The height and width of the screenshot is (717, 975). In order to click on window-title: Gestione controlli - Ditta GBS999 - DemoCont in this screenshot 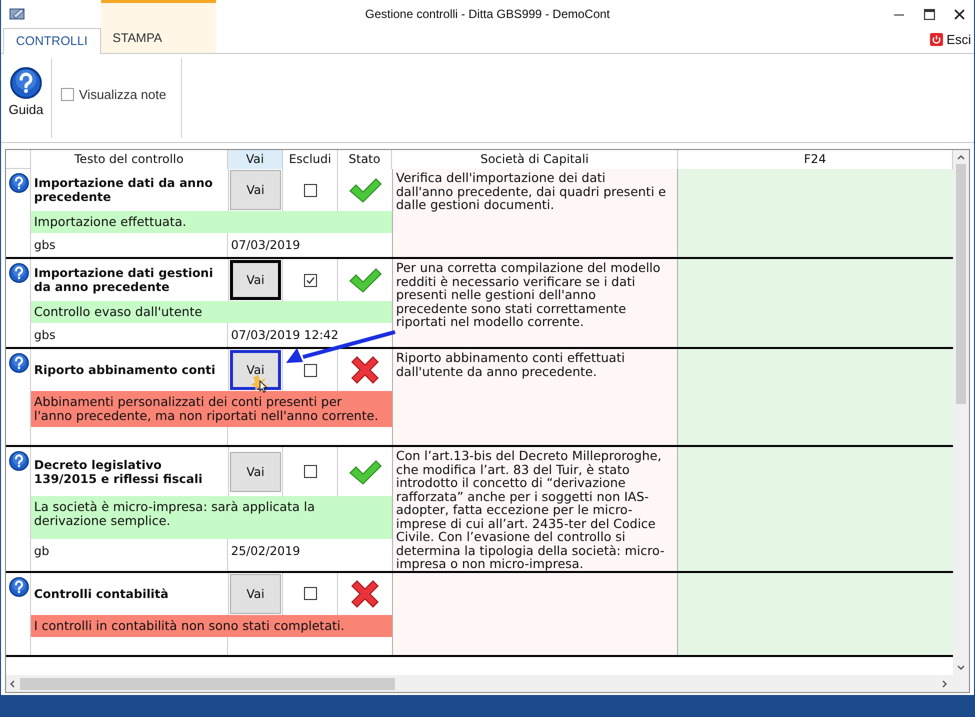, I will do `click(487, 14)`.